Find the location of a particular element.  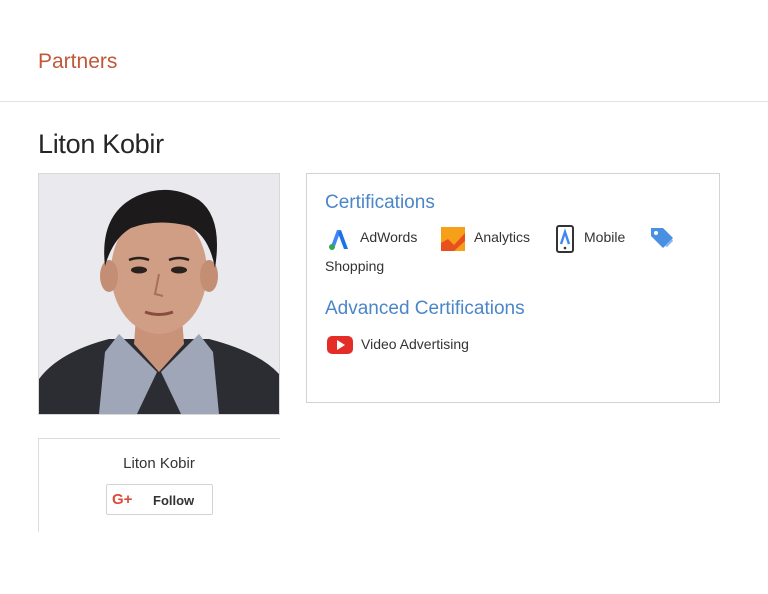

profile-photo is located at coordinates (159, 294).